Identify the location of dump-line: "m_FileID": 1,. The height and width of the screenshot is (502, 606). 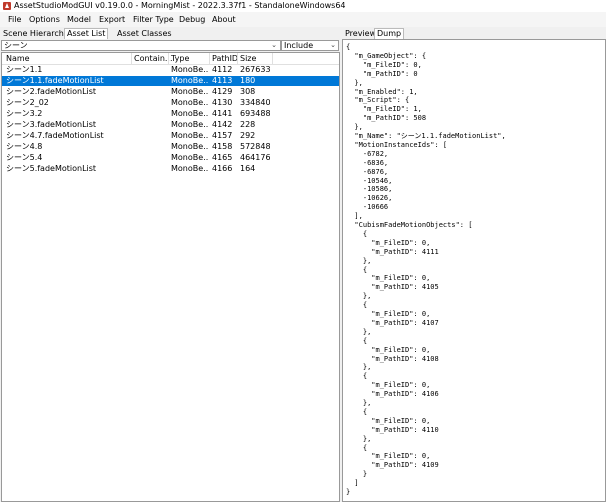
(384, 109).